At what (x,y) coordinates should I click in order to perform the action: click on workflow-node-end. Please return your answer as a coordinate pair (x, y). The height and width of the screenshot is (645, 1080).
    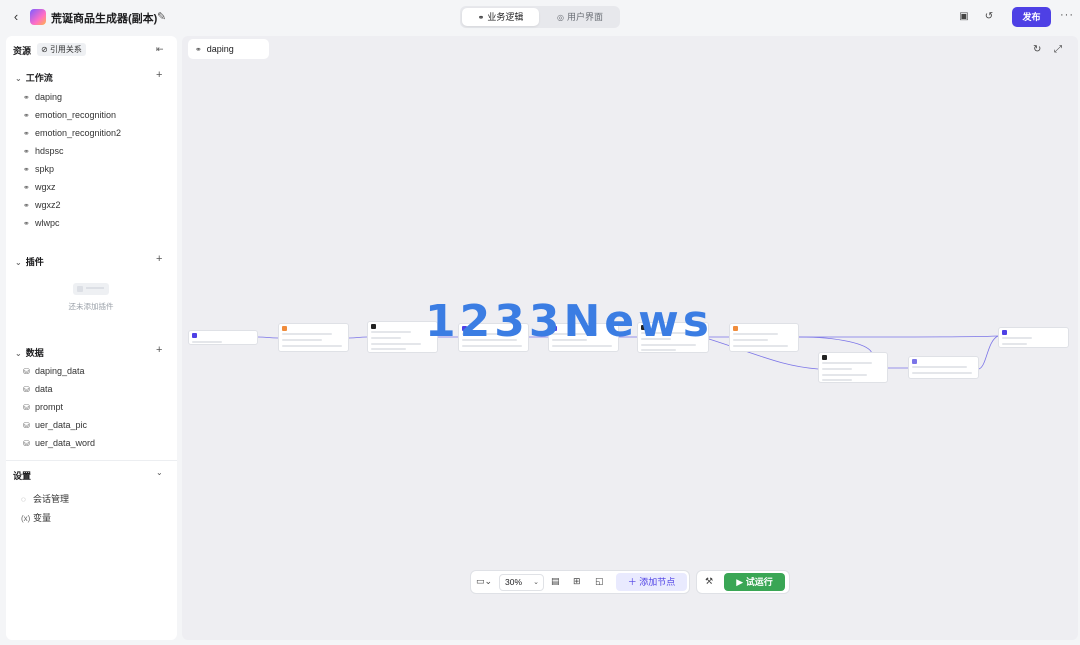
    Looking at the image, I should click on (1033, 337).